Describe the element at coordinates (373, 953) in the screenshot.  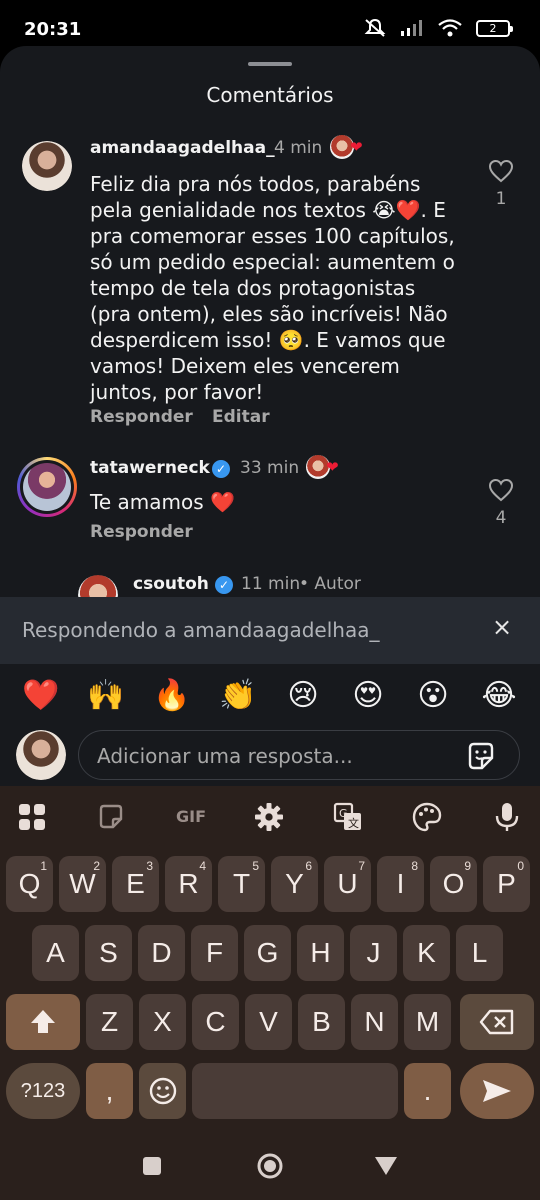
I see `key-j: J` at that location.